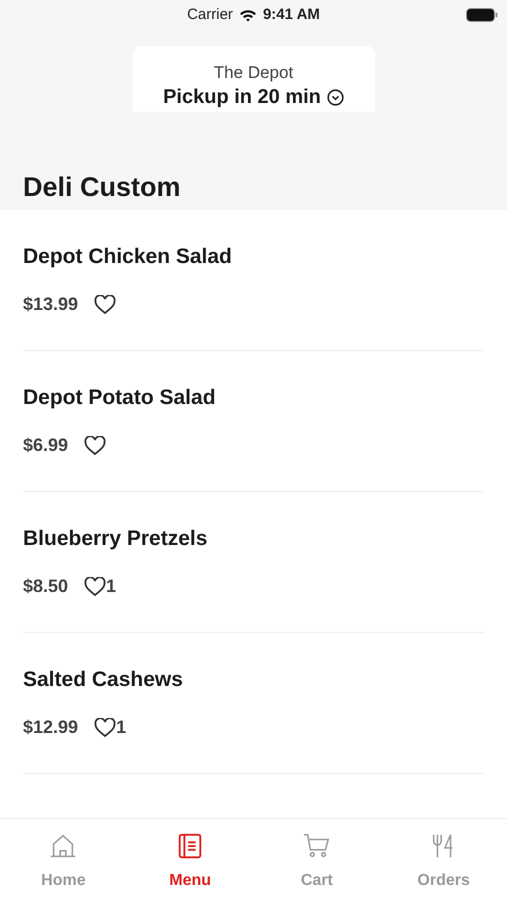 The image size is (507, 900). What do you see at coordinates (103, 680) in the screenshot?
I see `item-name: Salted Cashews` at bounding box center [103, 680].